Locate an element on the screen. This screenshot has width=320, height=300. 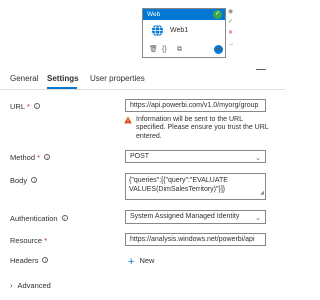
headers-label: Headers i is located at coordinates (29, 260).